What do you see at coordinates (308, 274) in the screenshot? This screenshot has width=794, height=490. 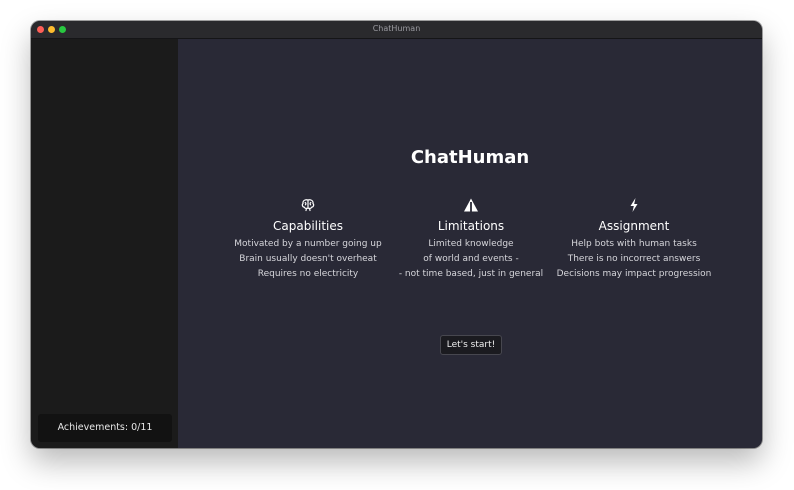 I see `capabilities-line: Requires no electricity` at bounding box center [308, 274].